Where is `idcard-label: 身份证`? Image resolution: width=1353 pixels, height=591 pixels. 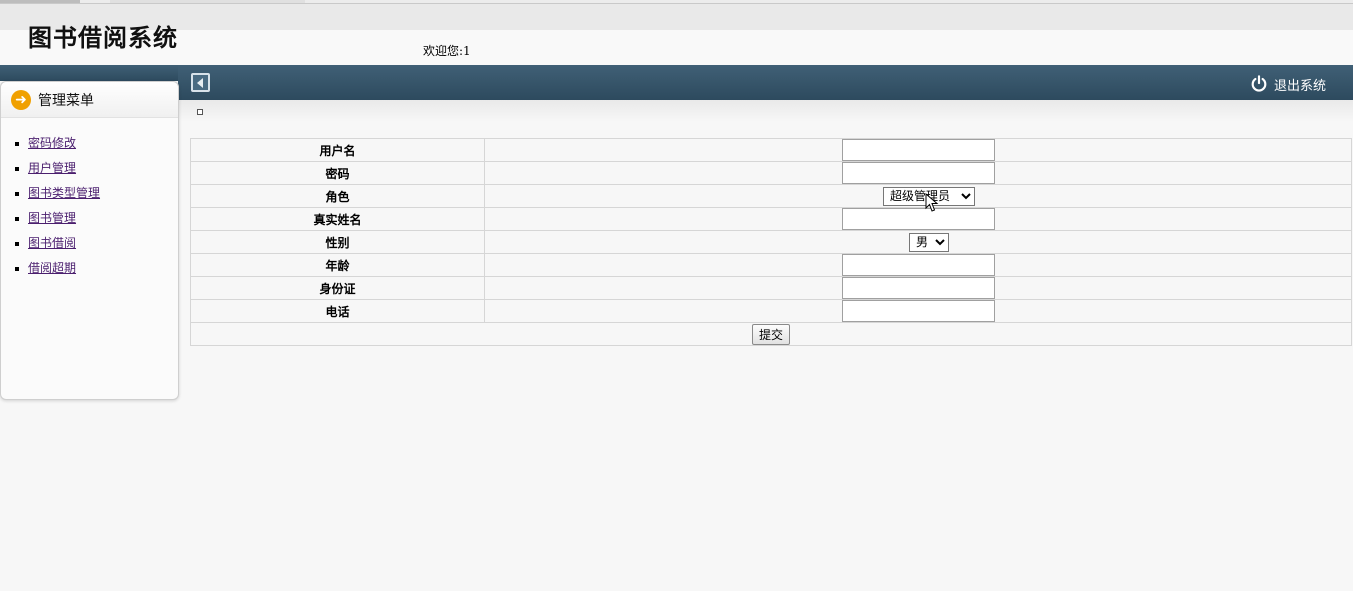
idcard-label: 身份证 is located at coordinates (337, 288).